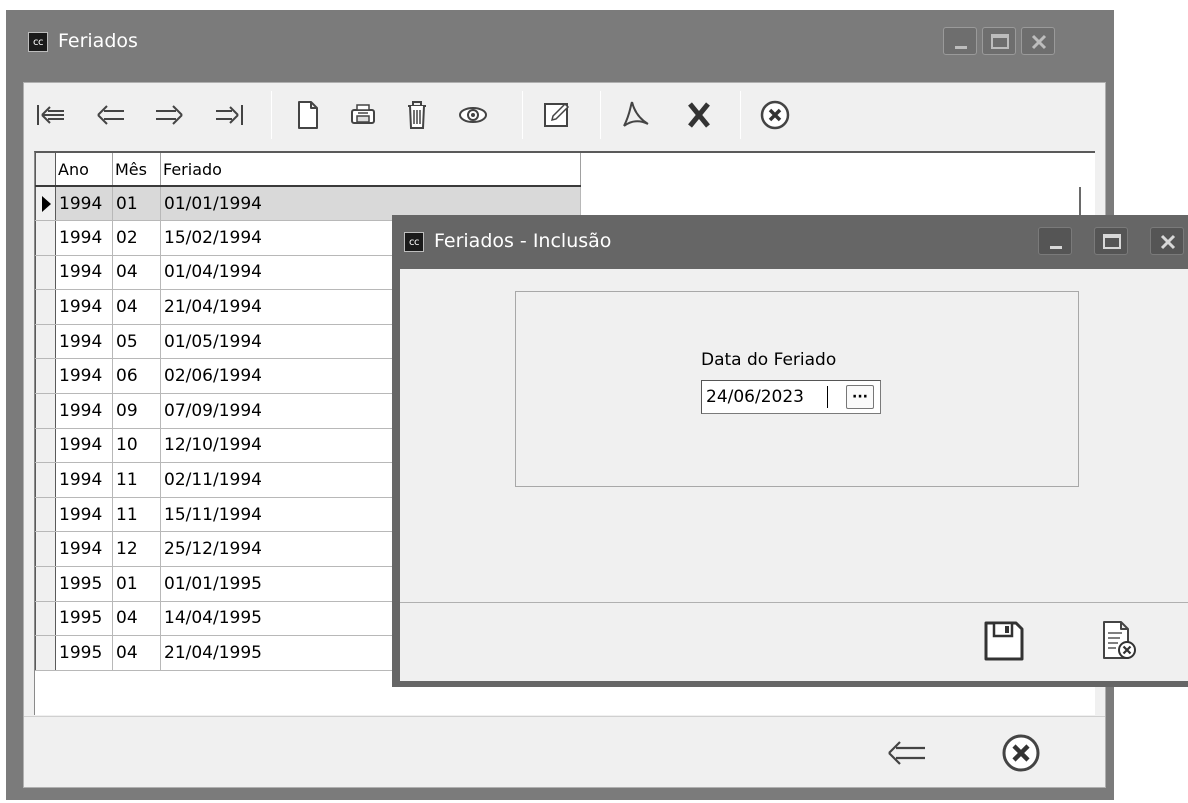 Image resolution: width=1188 pixels, height=803 pixels. What do you see at coordinates (523, 241) in the screenshot?
I see `dialog-title: Feriados - Inclusão` at bounding box center [523, 241].